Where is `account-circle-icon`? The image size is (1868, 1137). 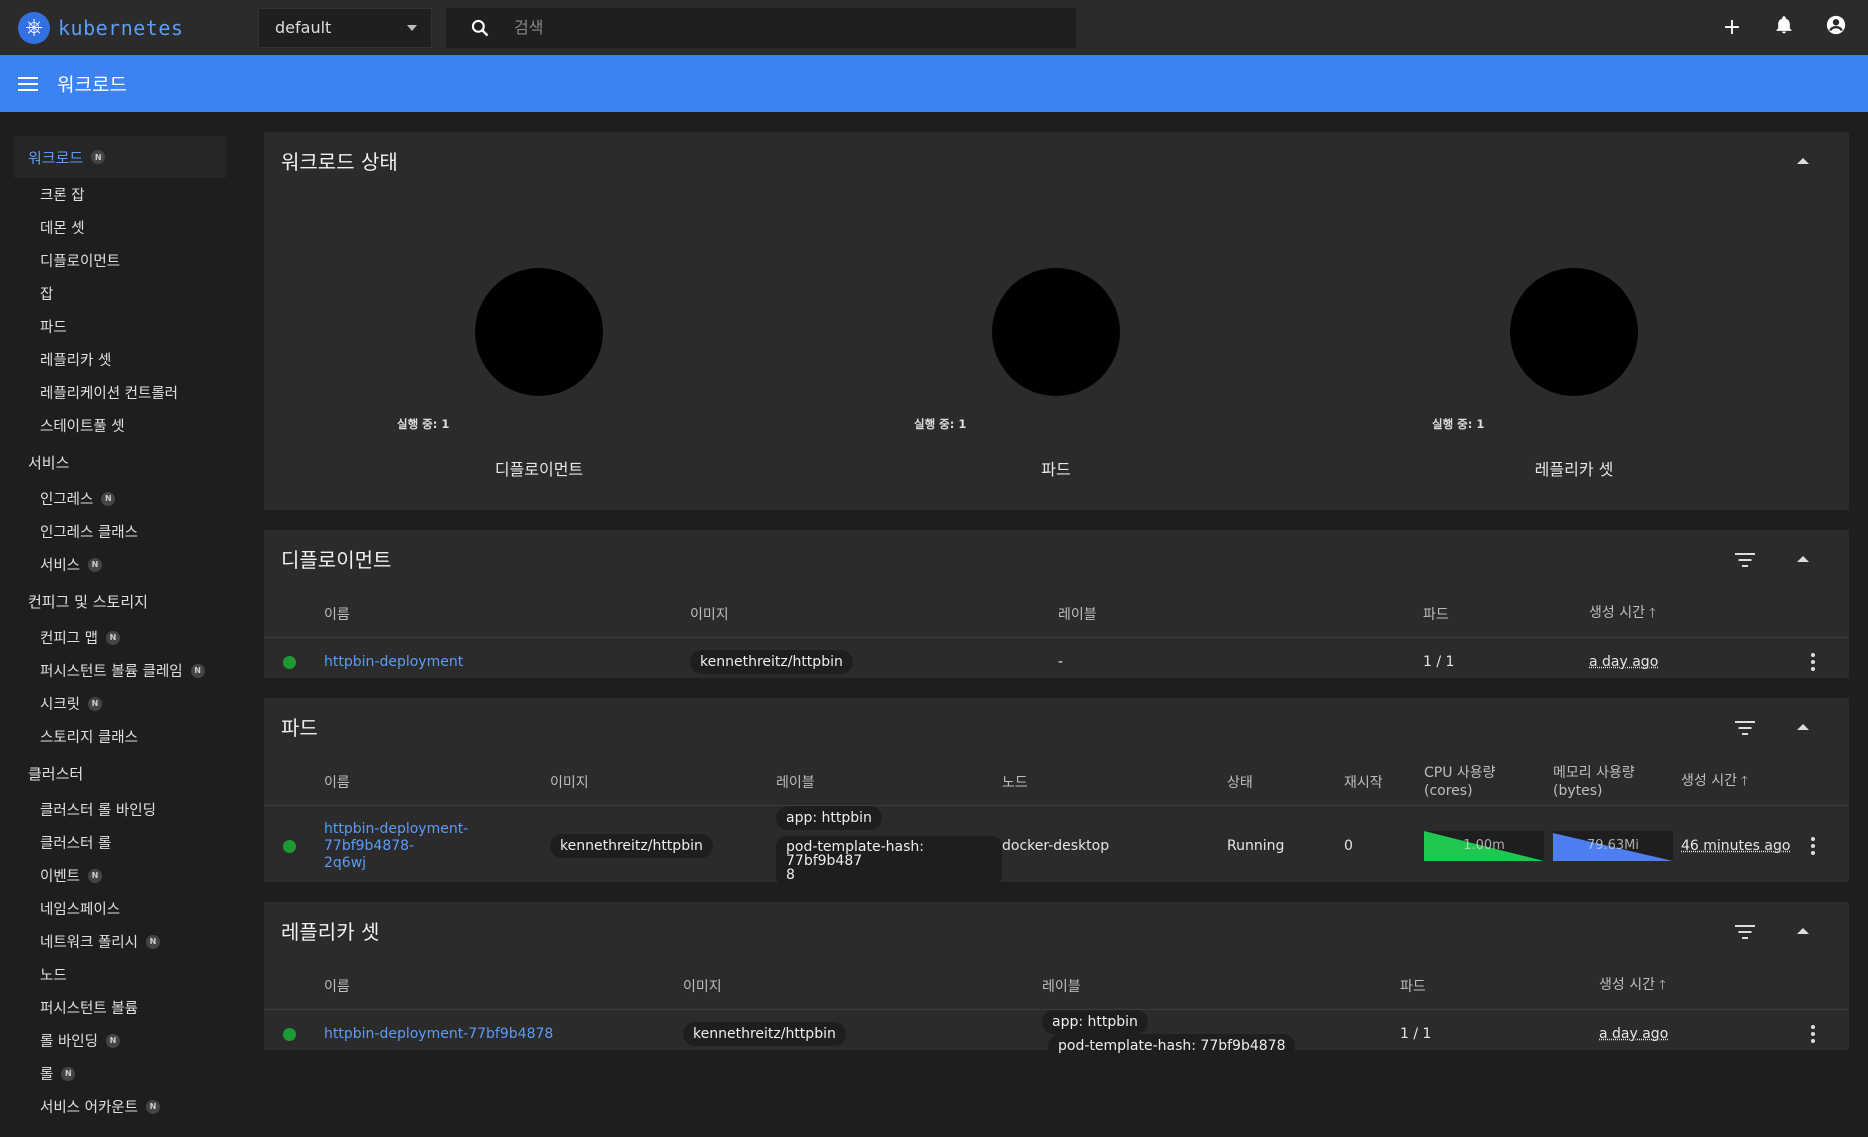
account-circle-icon is located at coordinates (1836, 28).